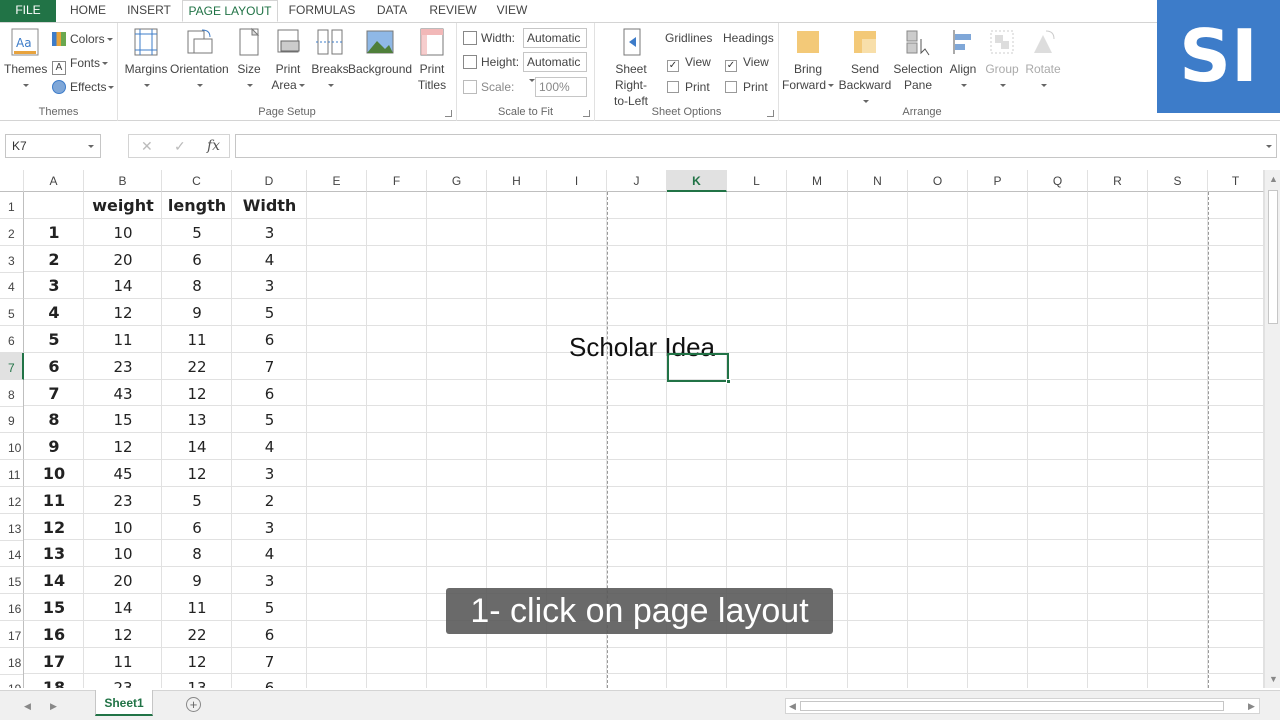 The image size is (1280, 720). Describe the element at coordinates (517, 181) in the screenshot. I see `column-header-h: H` at that location.